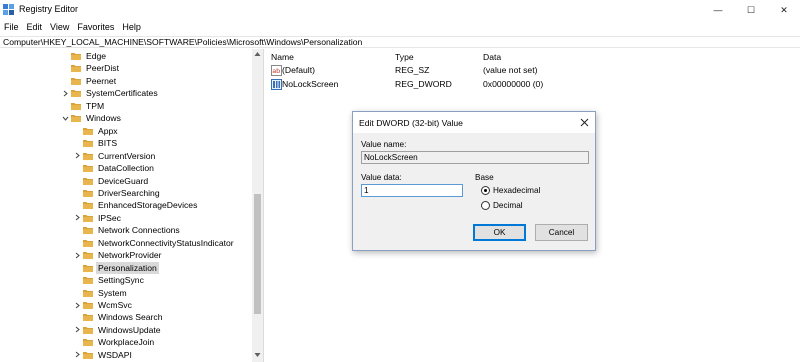 The width and height of the screenshot is (800, 362). What do you see at coordinates (131, 28) in the screenshot?
I see `menu-help: Help` at bounding box center [131, 28].